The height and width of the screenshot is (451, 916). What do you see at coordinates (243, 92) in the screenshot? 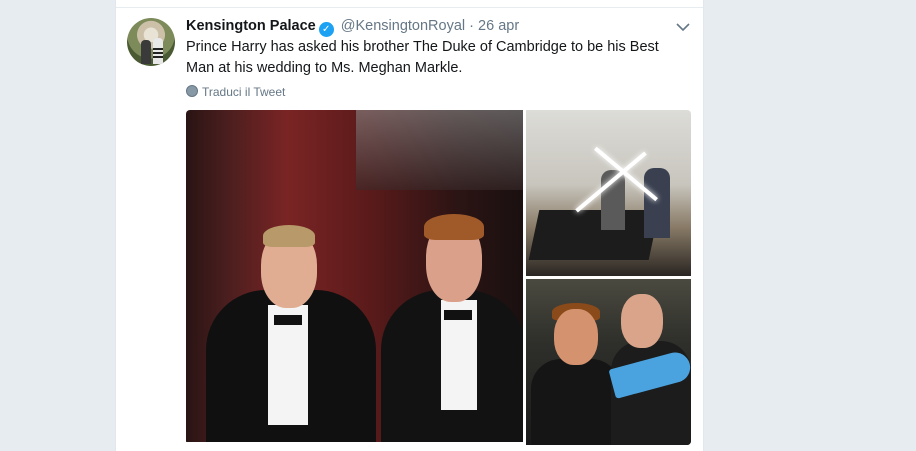
I see `translate-label: Traduci il Tweet` at bounding box center [243, 92].